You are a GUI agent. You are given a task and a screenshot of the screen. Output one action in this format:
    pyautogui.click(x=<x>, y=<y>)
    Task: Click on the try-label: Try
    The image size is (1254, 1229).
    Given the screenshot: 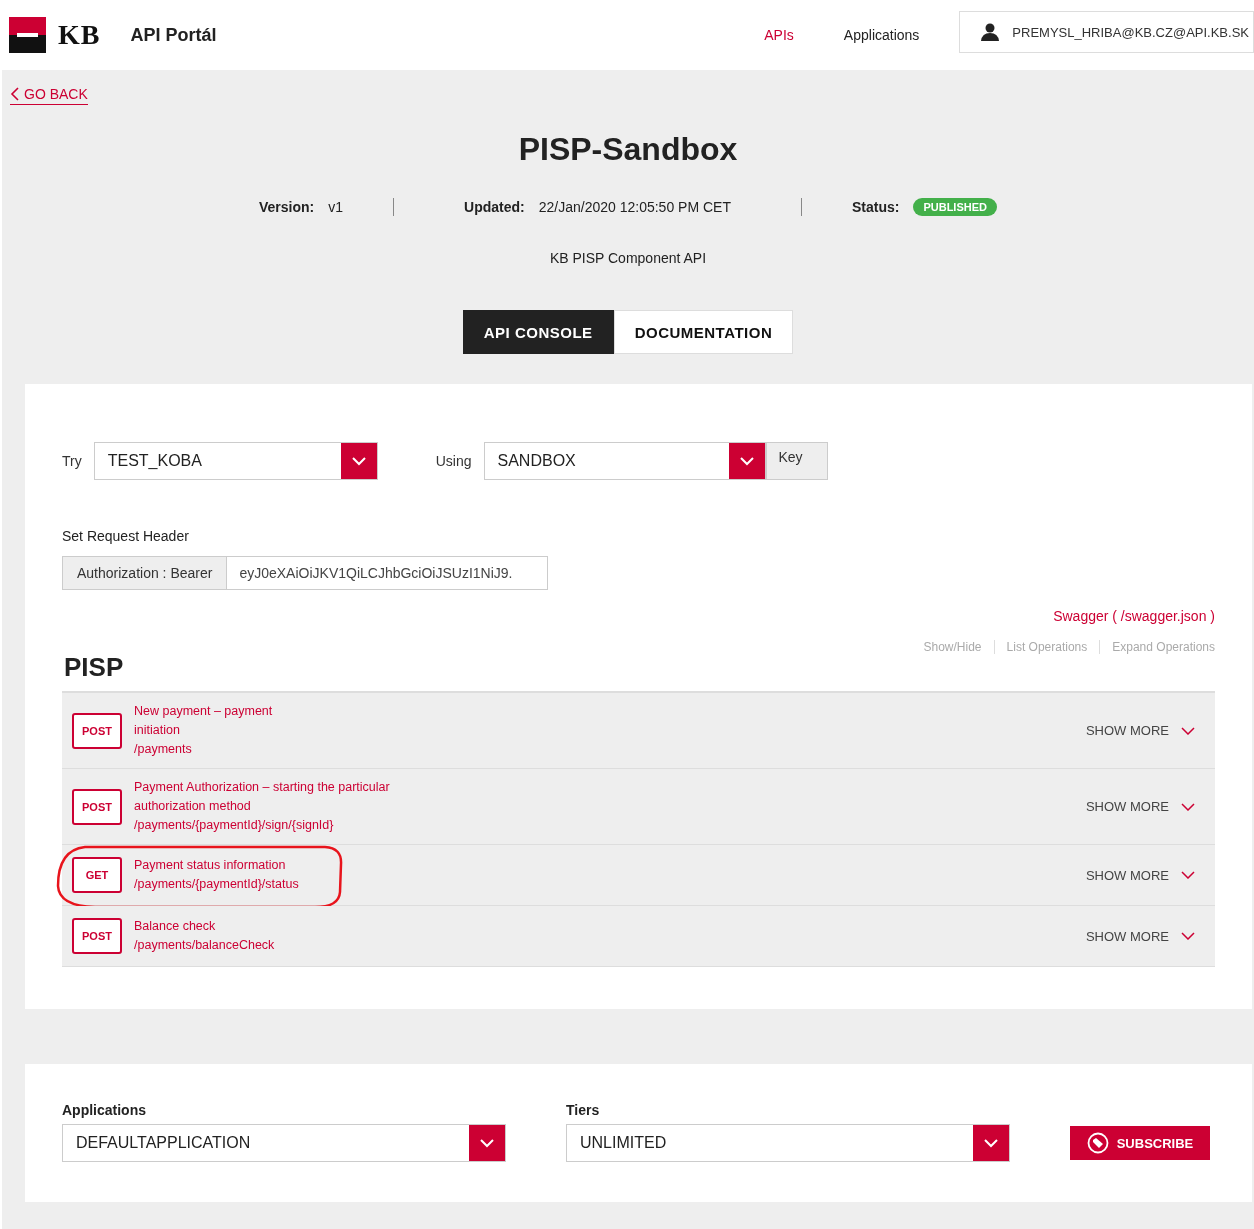 What is the action you would take?
    pyautogui.click(x=72, y=461)
    